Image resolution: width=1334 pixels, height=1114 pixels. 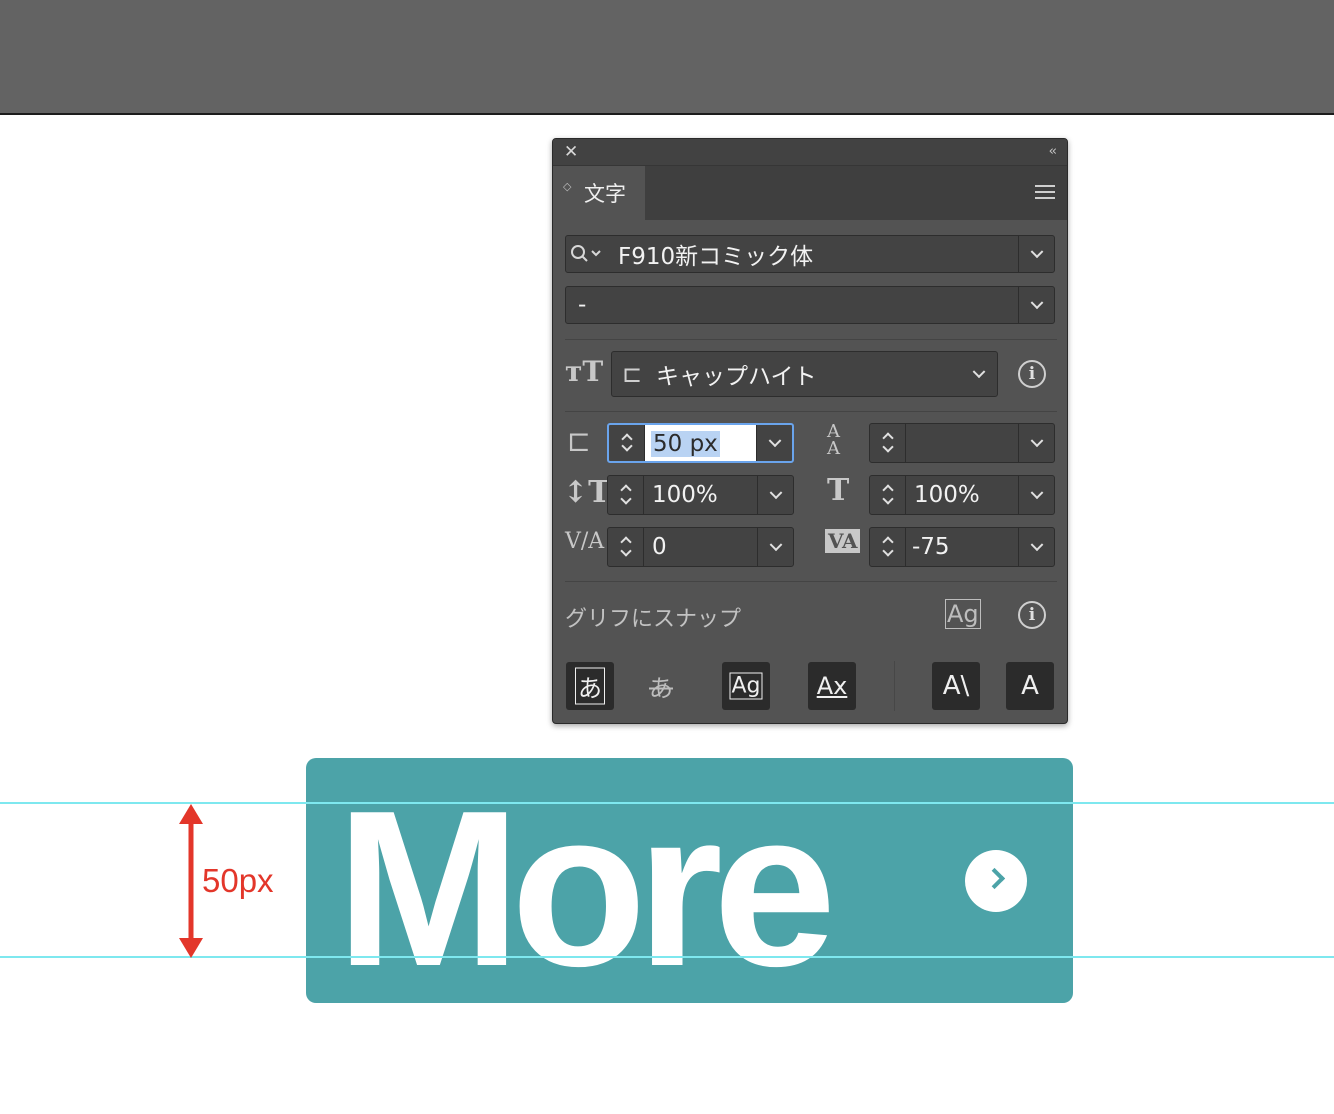 I want to click on tab-character: ◇ 文字, so click(x=599, y=193).